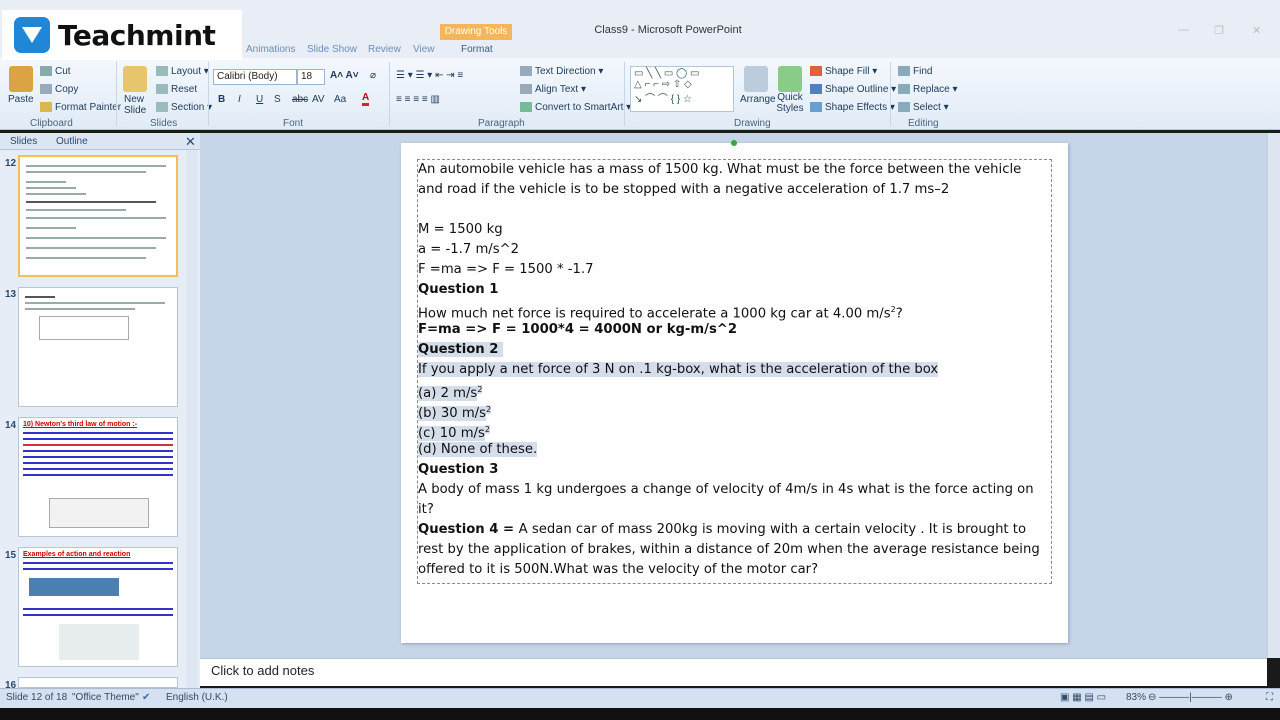  What do you see at coordinates (190, 142) in the screenshot?
I see `close-panel-icon: ✕` at bounding box center [190, 142].